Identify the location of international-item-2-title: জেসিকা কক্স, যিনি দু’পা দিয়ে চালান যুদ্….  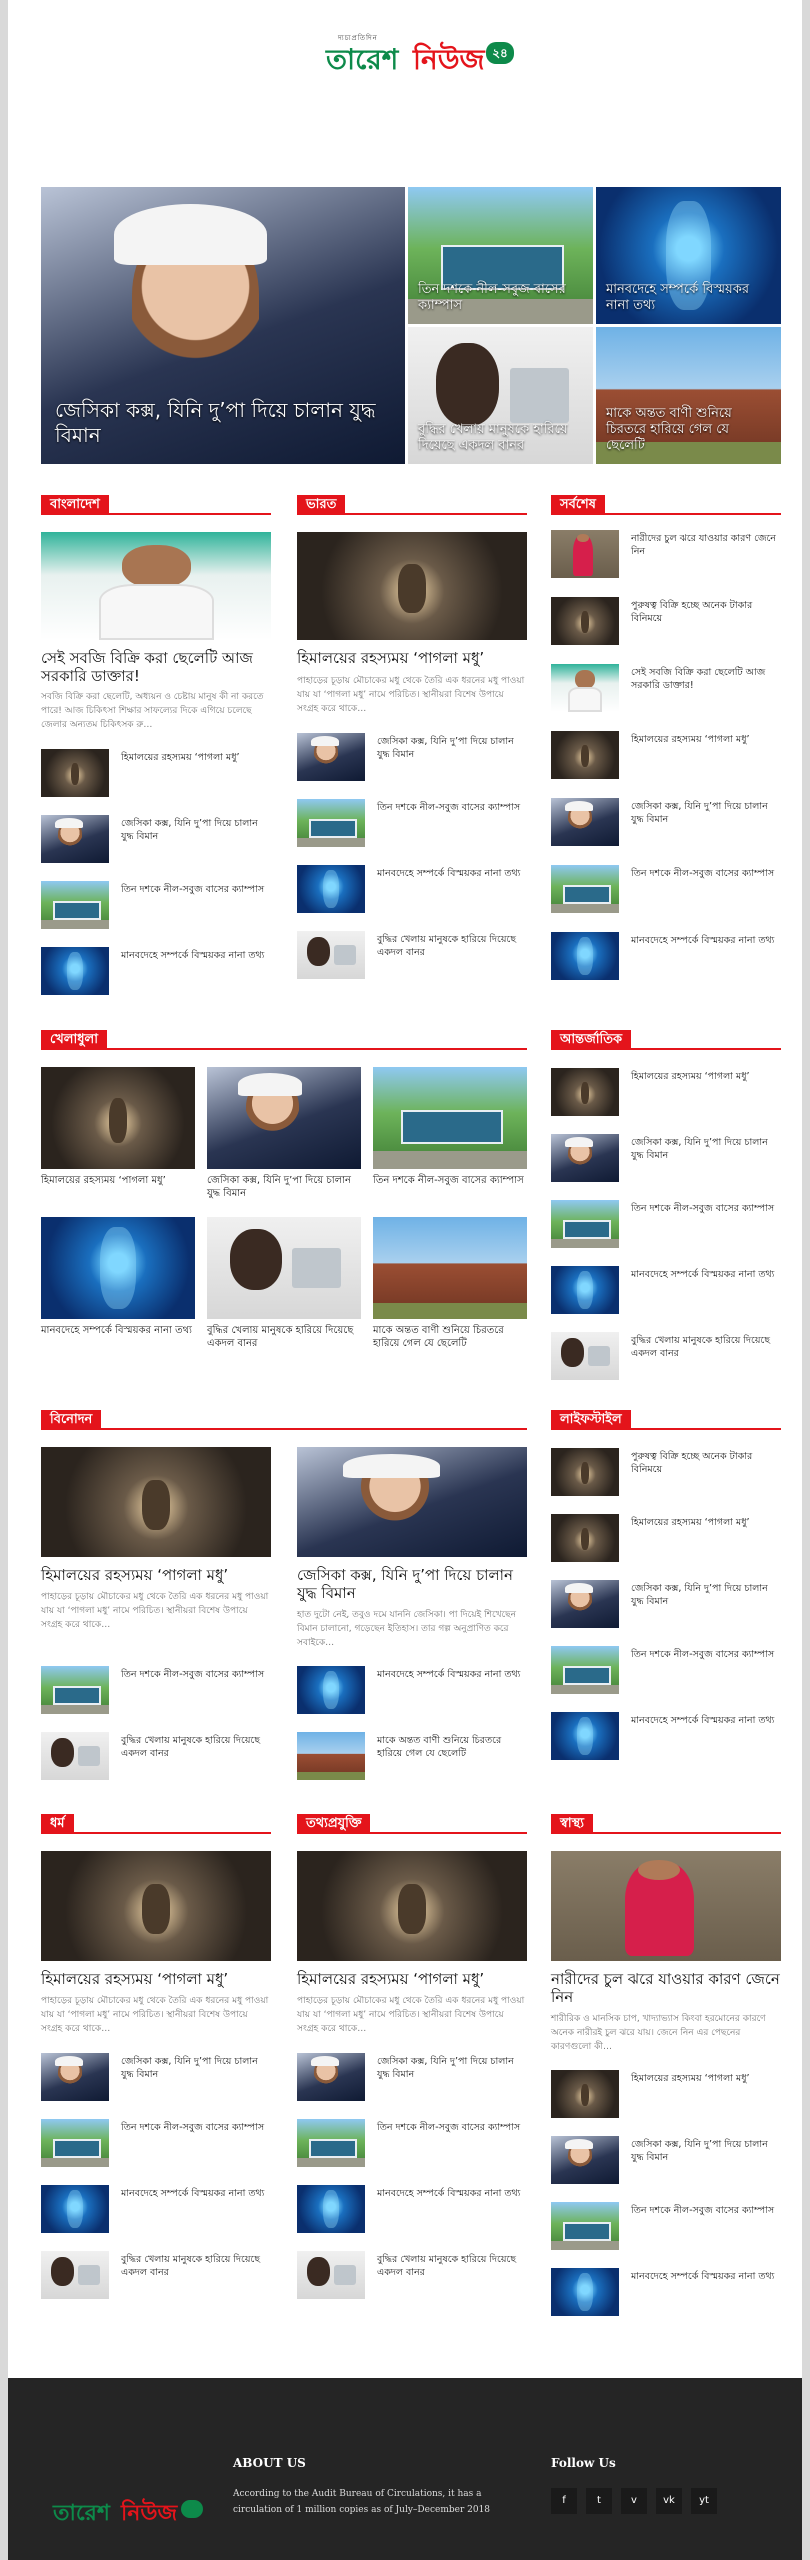
(706, 1149).